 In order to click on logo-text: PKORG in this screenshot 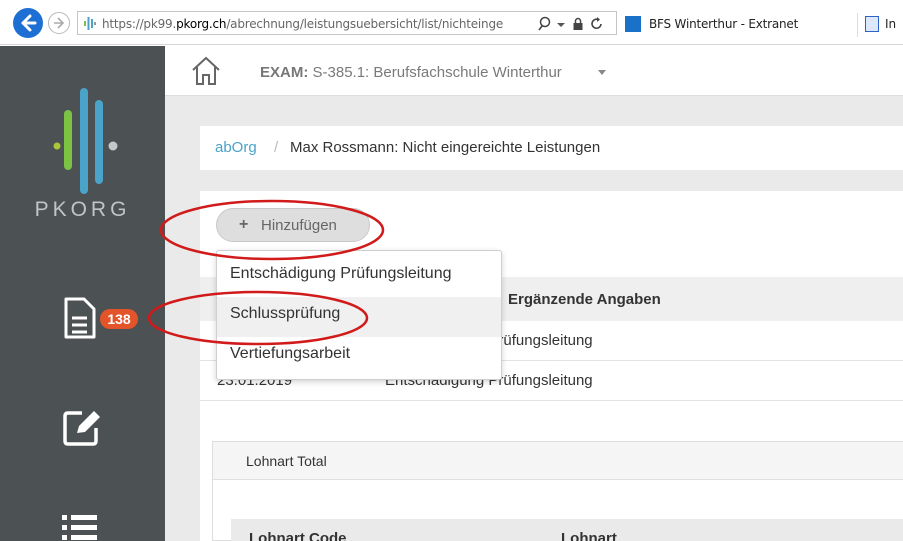, I will do `click(82, 209)`.